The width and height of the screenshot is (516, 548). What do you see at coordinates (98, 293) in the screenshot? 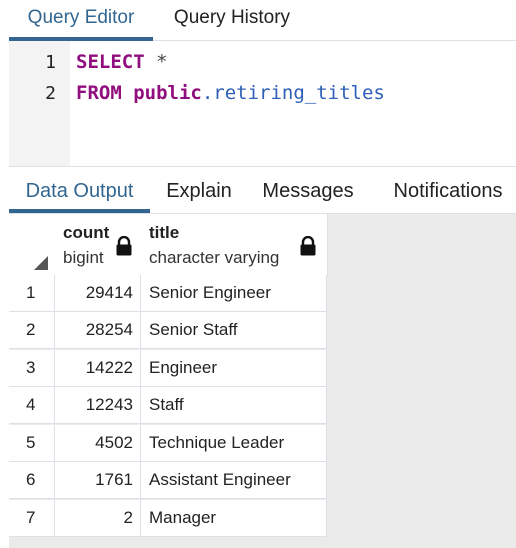
I see `cell-count: 29414` at bounding box center [98, 293].